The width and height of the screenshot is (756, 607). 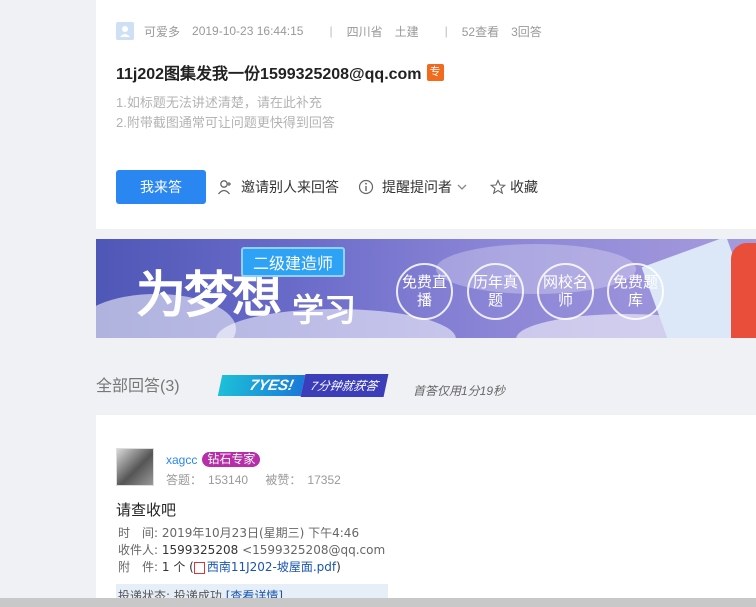 I want to click on mail-to-email: <1599325208@qq.com, so click(x=314, y=550).